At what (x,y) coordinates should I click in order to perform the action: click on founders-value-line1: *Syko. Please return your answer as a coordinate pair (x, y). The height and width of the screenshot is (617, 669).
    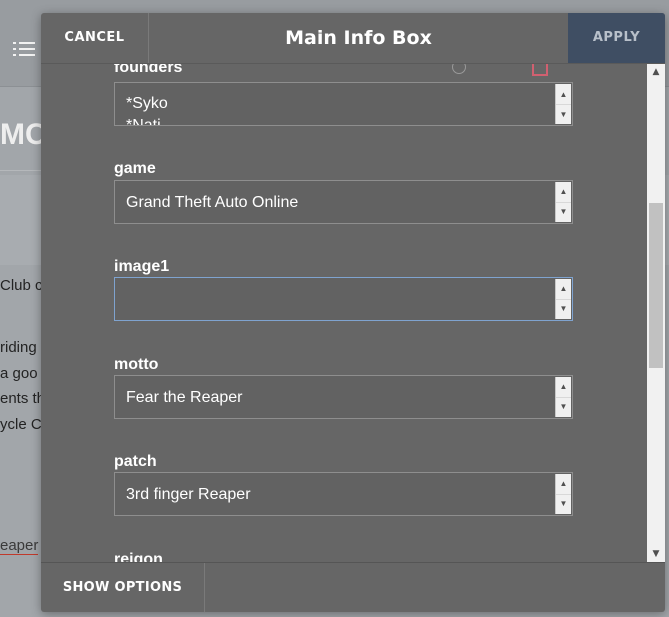
    Looking at the image, I should click on (147, 103).